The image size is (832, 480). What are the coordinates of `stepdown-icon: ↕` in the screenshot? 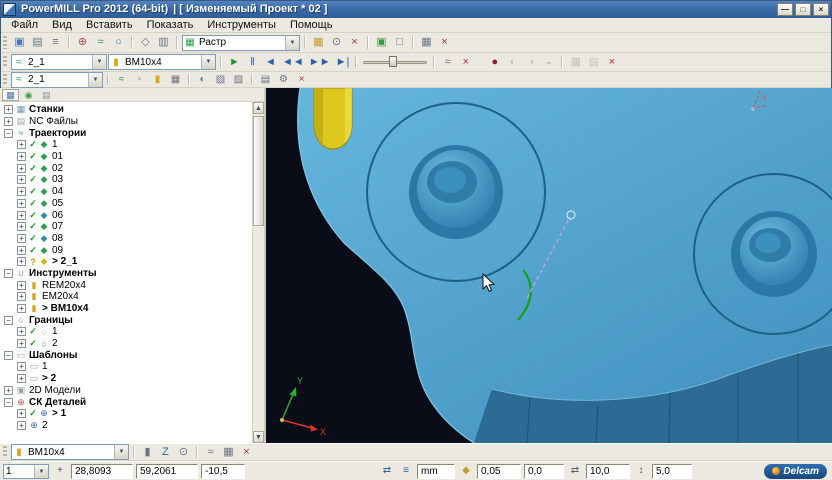 It's located at (641, 471).